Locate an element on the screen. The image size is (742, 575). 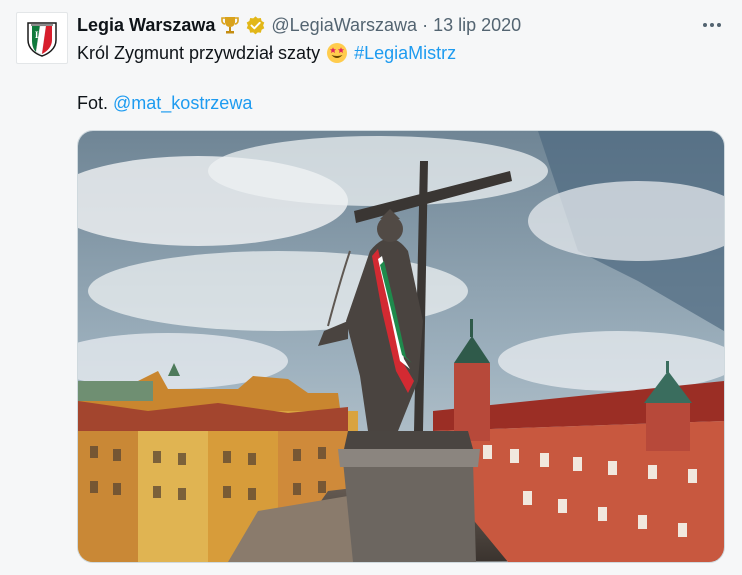
photo-credit-mention: @mat_kostrzewa is located at coordinates (182, 103).